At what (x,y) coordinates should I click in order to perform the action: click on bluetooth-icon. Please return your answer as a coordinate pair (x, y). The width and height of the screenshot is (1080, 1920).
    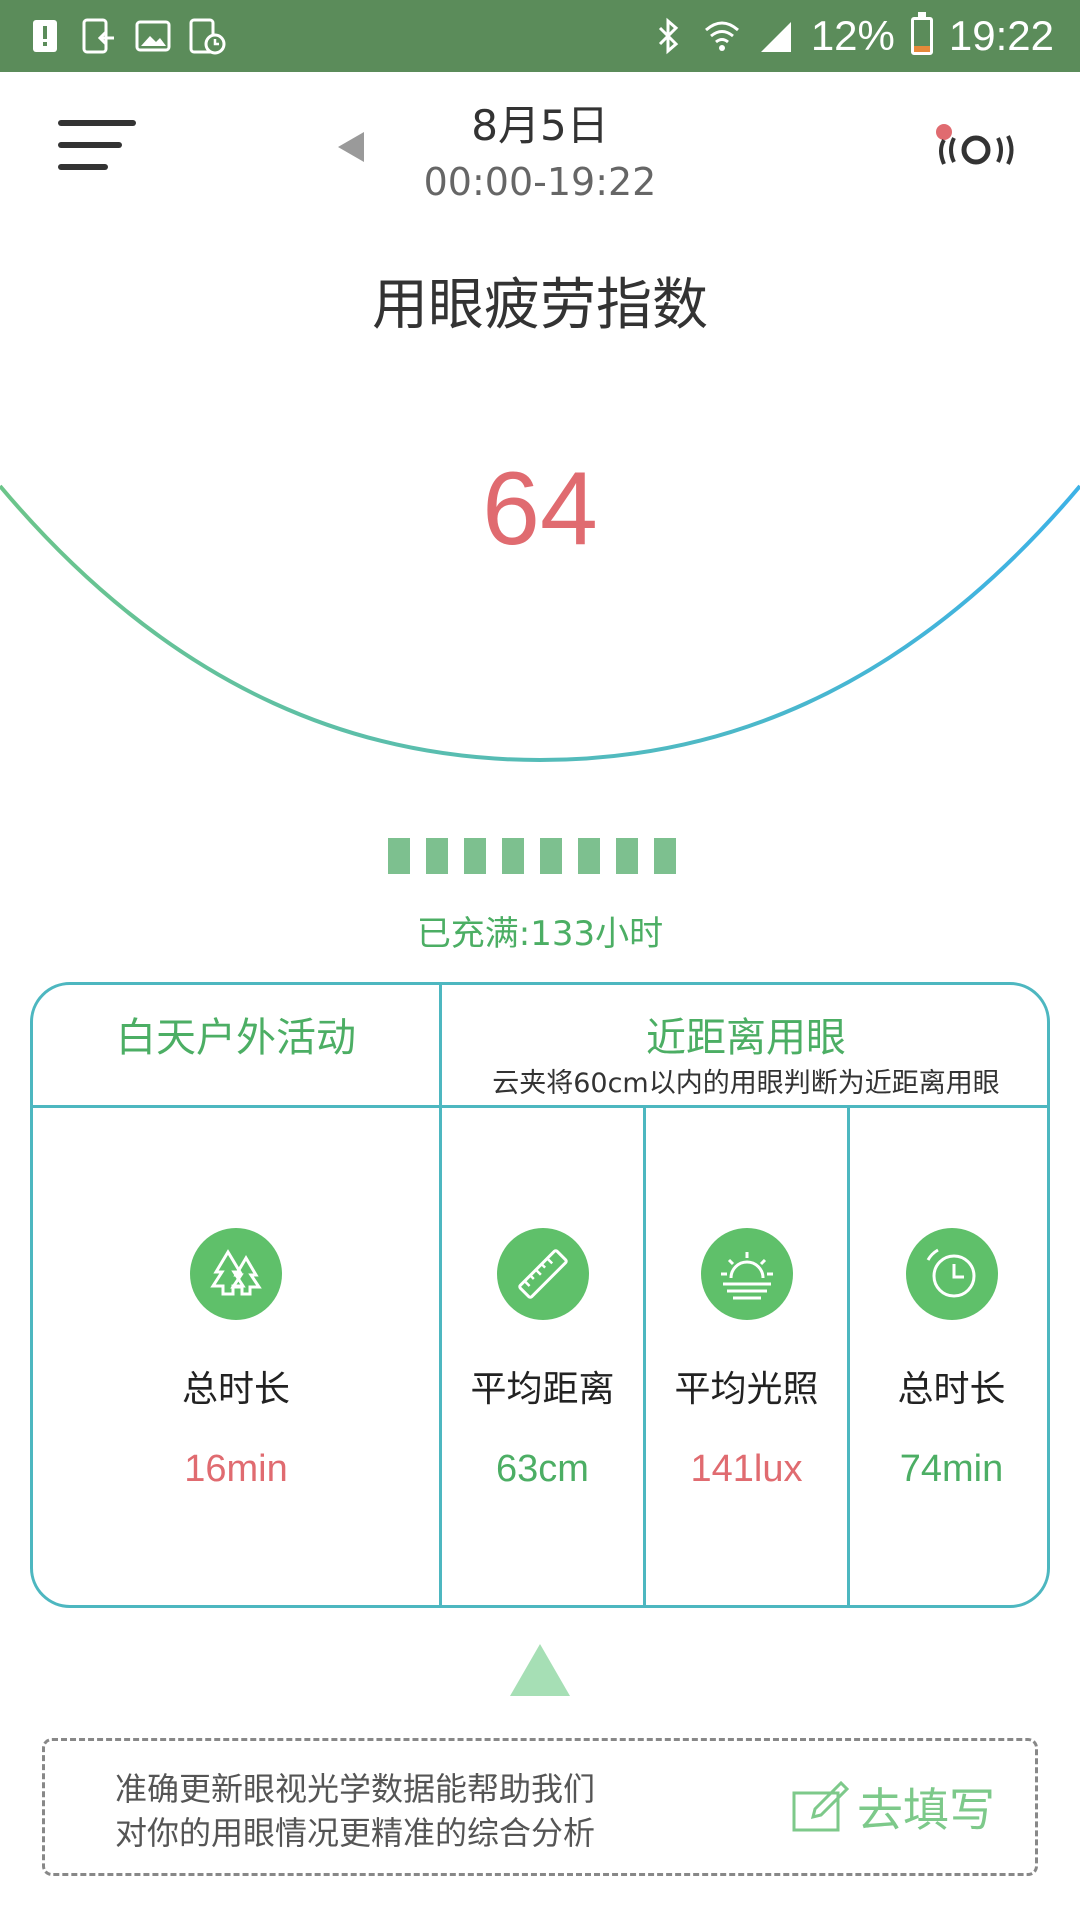
    Looking at the image, I should click on (668, 36).